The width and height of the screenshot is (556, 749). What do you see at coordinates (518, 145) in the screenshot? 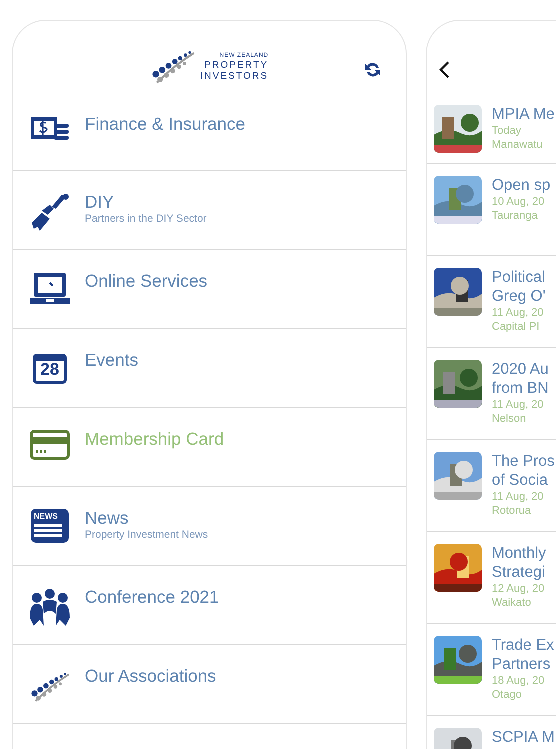
I see `event-location: Manawatu` at bounding box center [518, 145].